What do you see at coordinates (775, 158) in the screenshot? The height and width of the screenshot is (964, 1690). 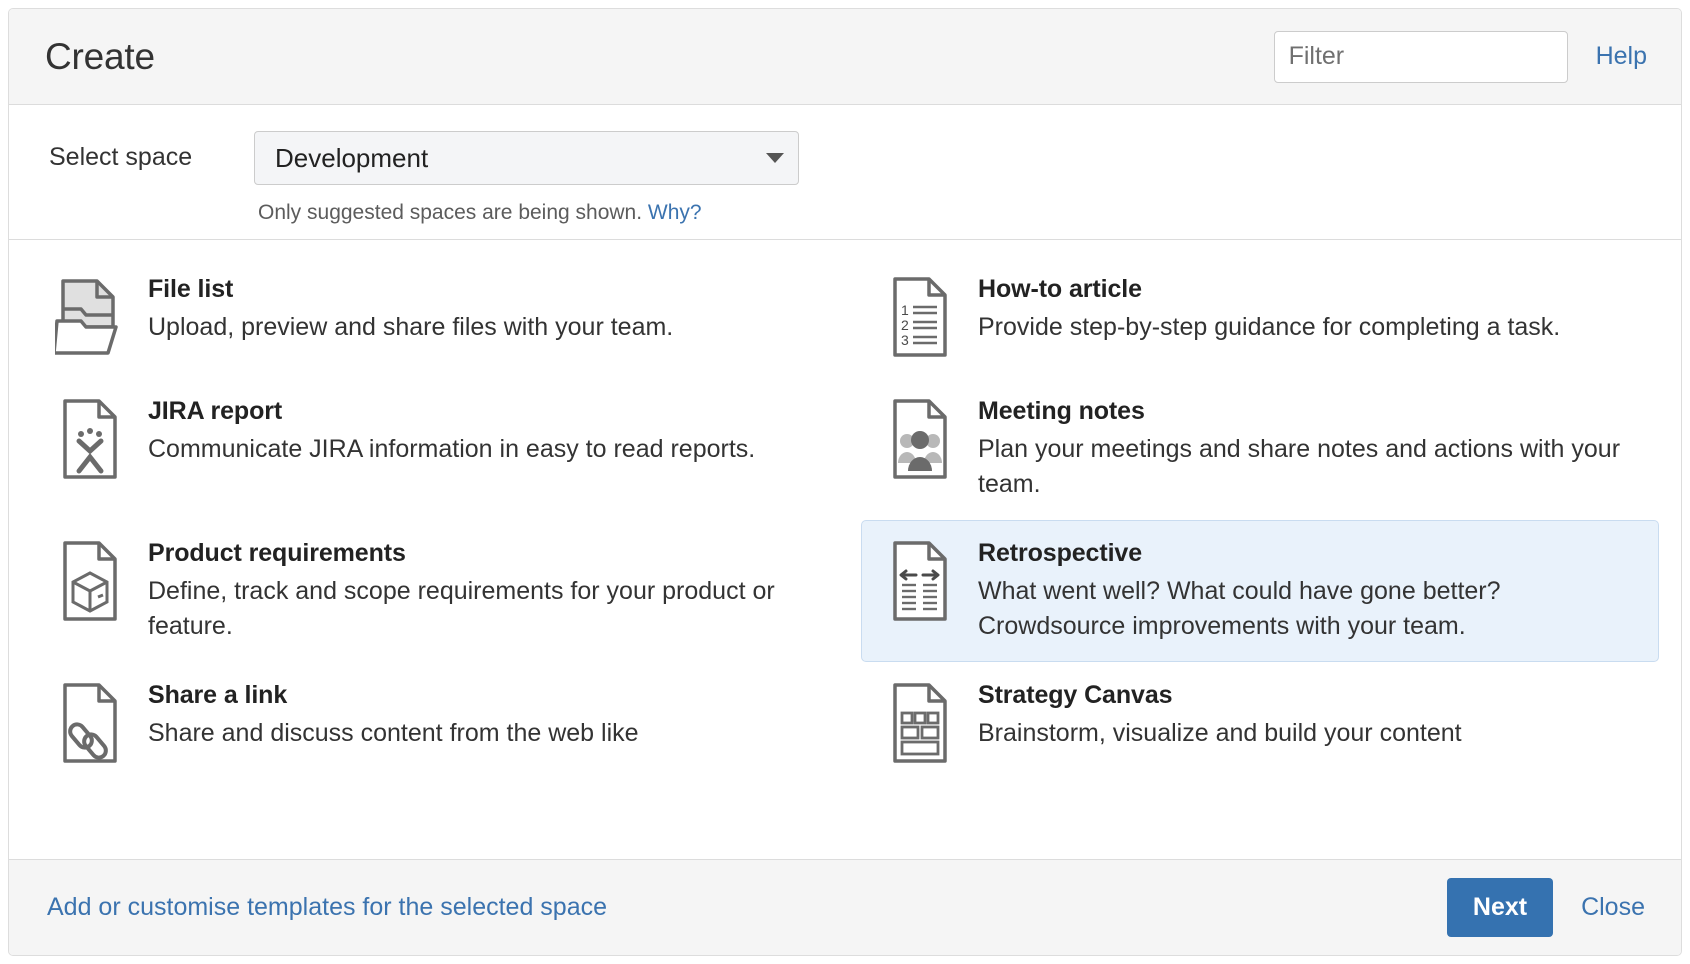 I see `chevron-down-icon` at bounding box center [775, 158].